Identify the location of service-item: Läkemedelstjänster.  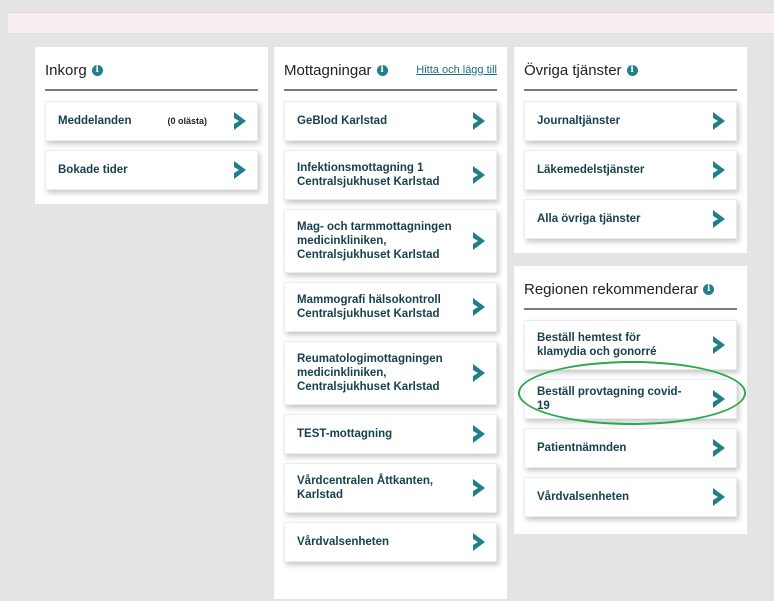
(630, 170).